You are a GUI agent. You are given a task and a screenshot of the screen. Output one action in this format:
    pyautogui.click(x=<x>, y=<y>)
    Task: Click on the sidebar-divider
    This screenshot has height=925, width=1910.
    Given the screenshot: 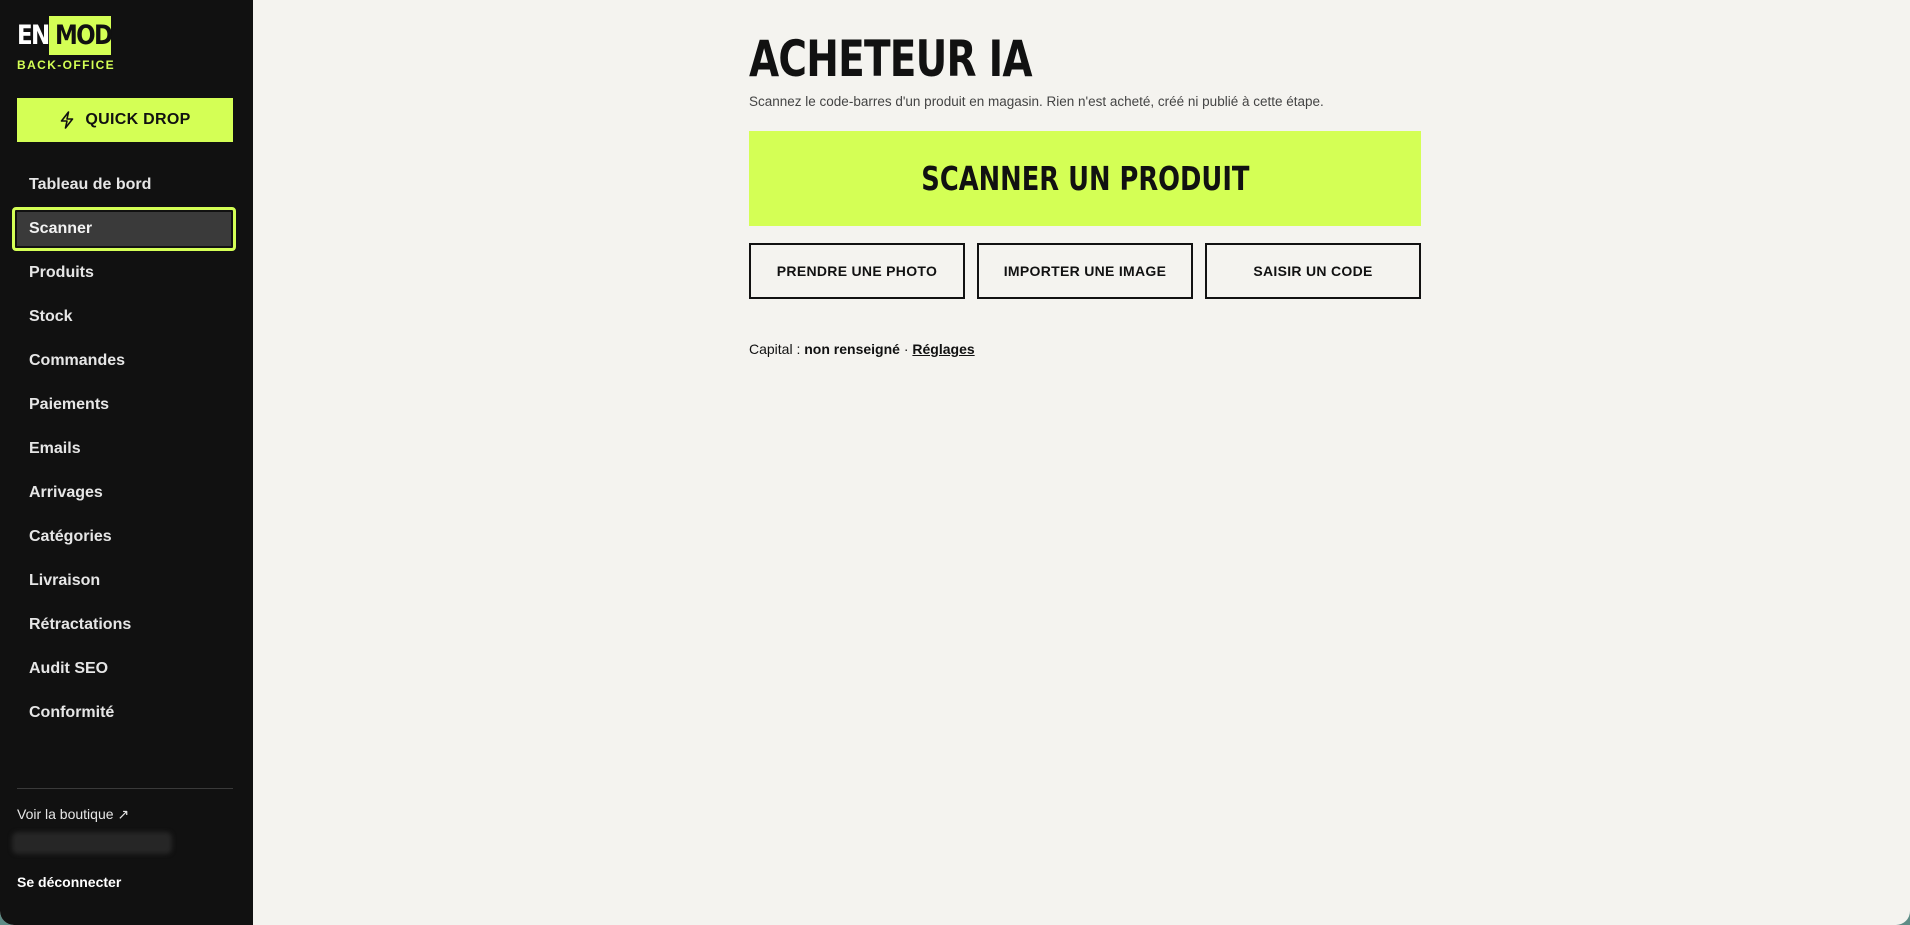 What is the action you would take?
    pyautogui.click(x=125, y=788)
    